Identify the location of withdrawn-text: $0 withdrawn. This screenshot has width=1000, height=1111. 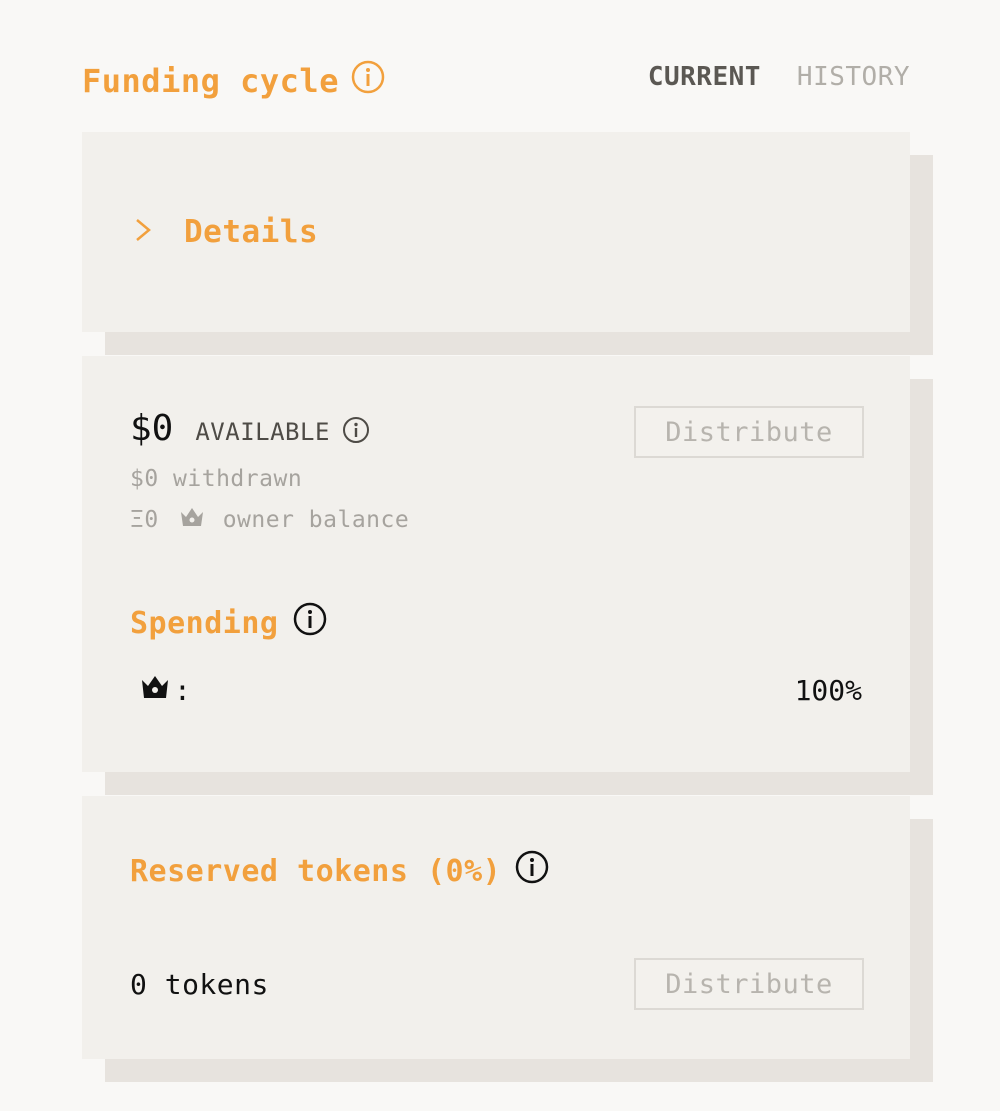
(216, 479).